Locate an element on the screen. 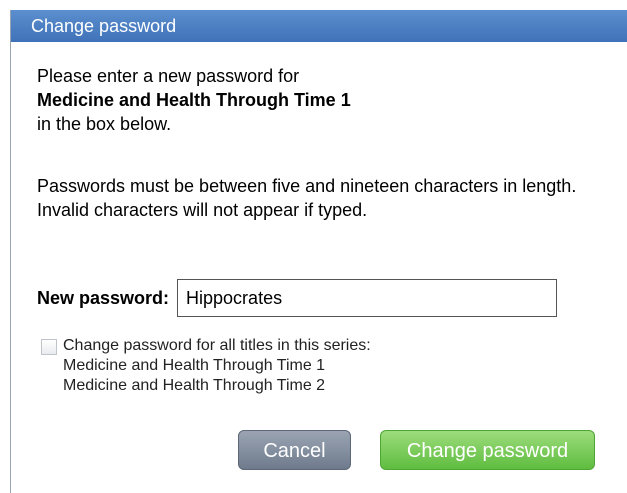 This screenshot has width=627, height=493. intro-line-1: Please enter a new password for is located at coordinates (168, 76).